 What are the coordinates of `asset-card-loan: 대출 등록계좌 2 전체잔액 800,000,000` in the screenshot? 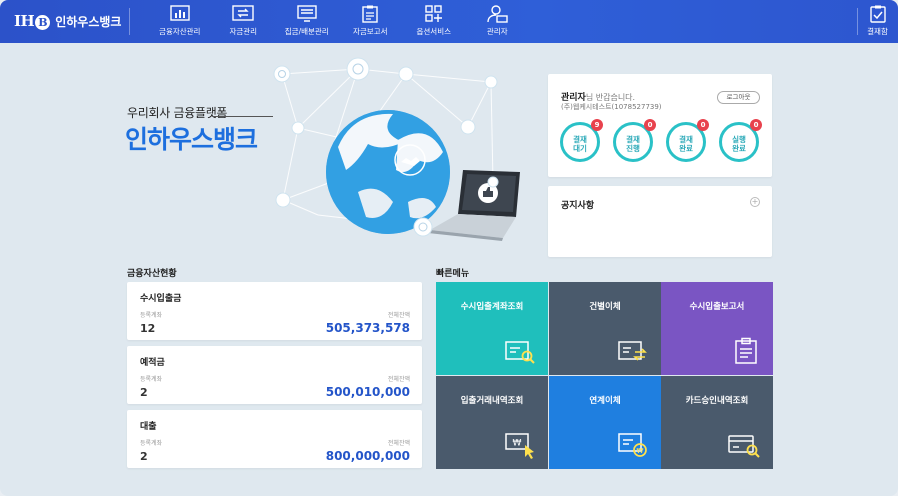 It's located at (274, 439).